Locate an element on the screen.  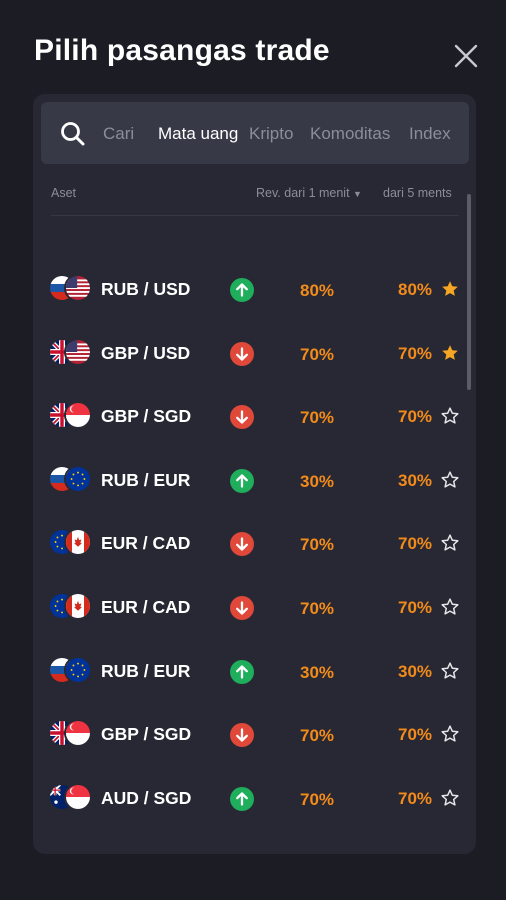
tab-komoditas: Komoditas is located at coordinates (350, 134).